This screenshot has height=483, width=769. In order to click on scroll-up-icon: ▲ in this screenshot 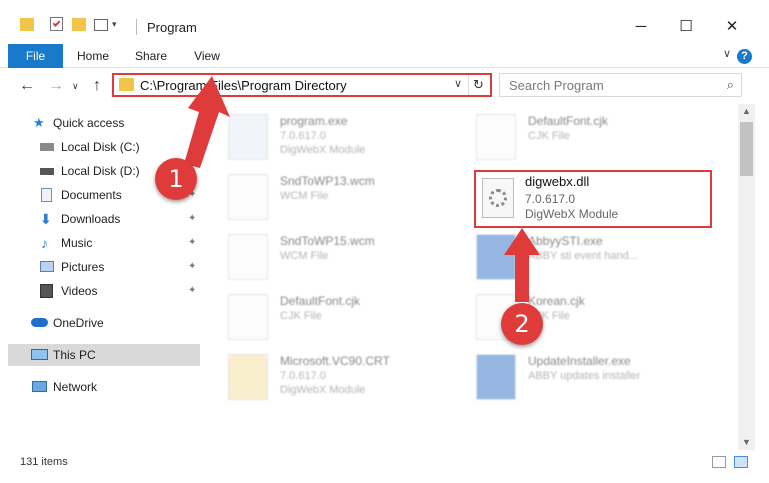, I will do `click(746, 111)`.